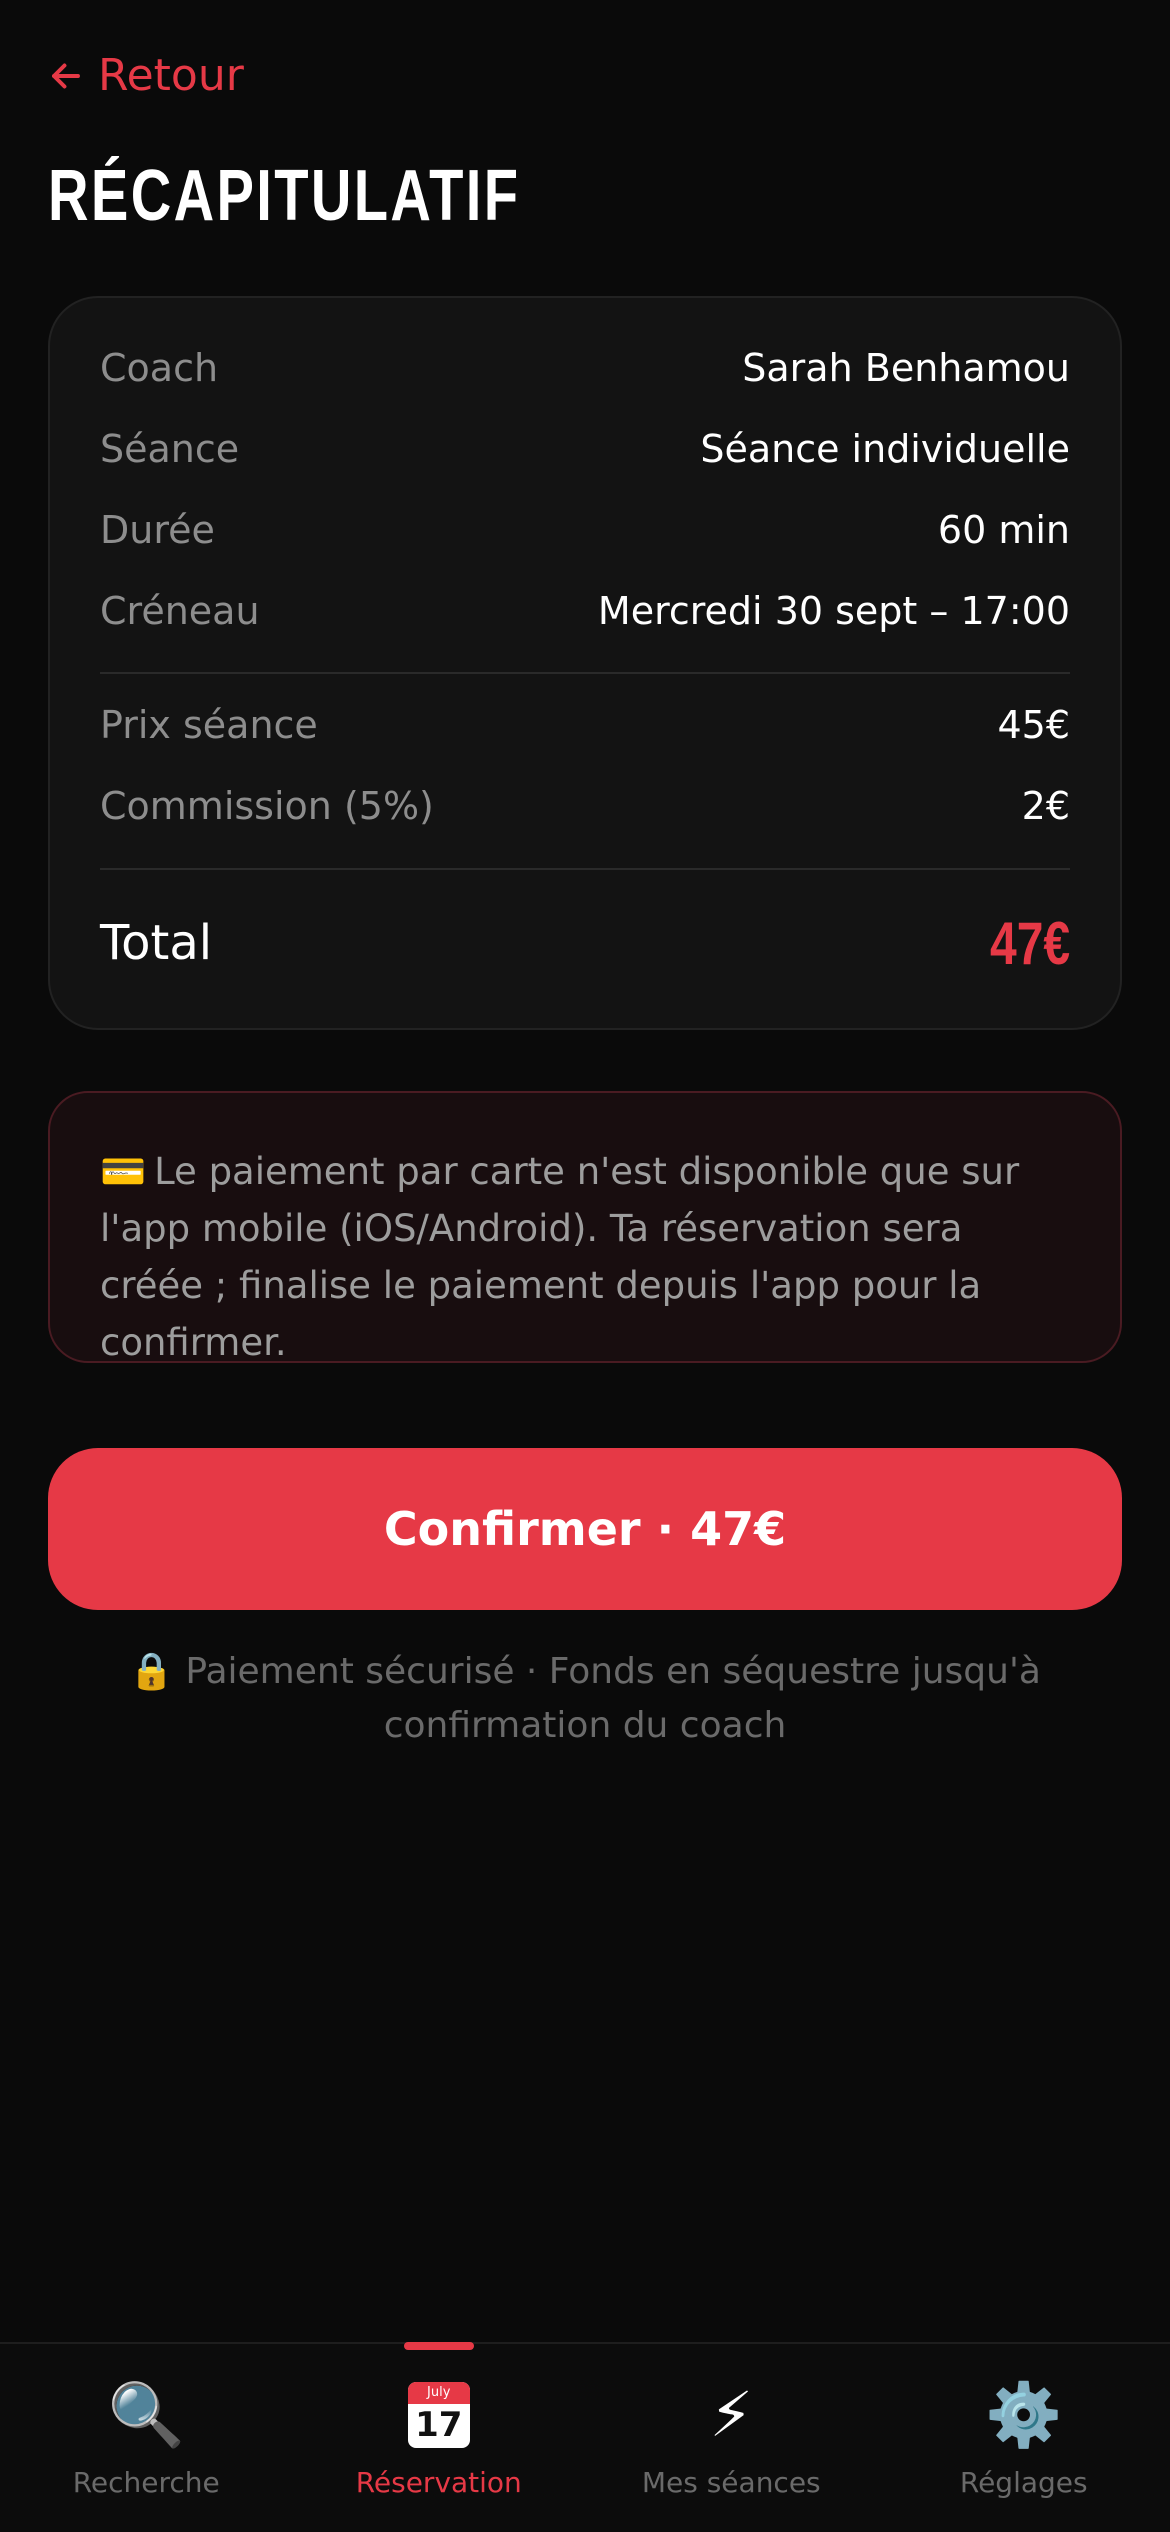 This screenshot has height=2532, width=1170. I want to click on total-label: Total, so click(156, 943).